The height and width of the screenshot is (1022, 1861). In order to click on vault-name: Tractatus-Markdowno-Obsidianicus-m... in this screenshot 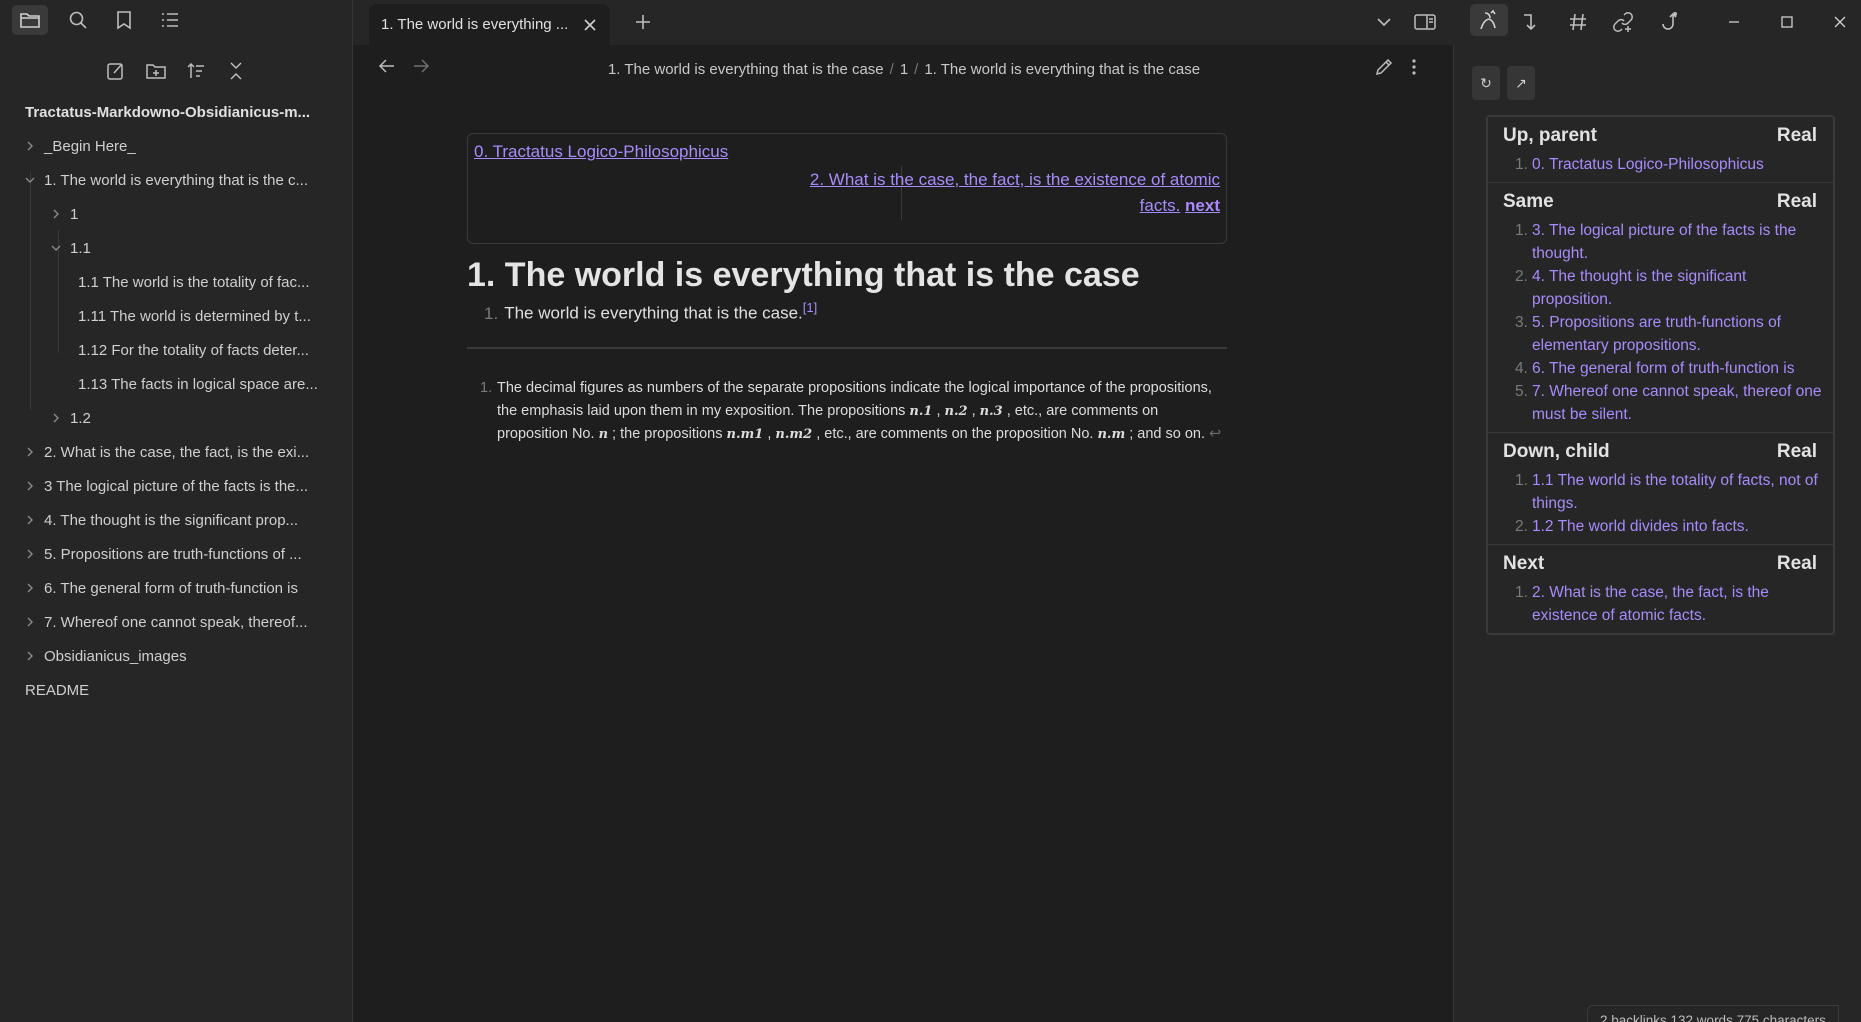, I will do `click(167, 112)`.